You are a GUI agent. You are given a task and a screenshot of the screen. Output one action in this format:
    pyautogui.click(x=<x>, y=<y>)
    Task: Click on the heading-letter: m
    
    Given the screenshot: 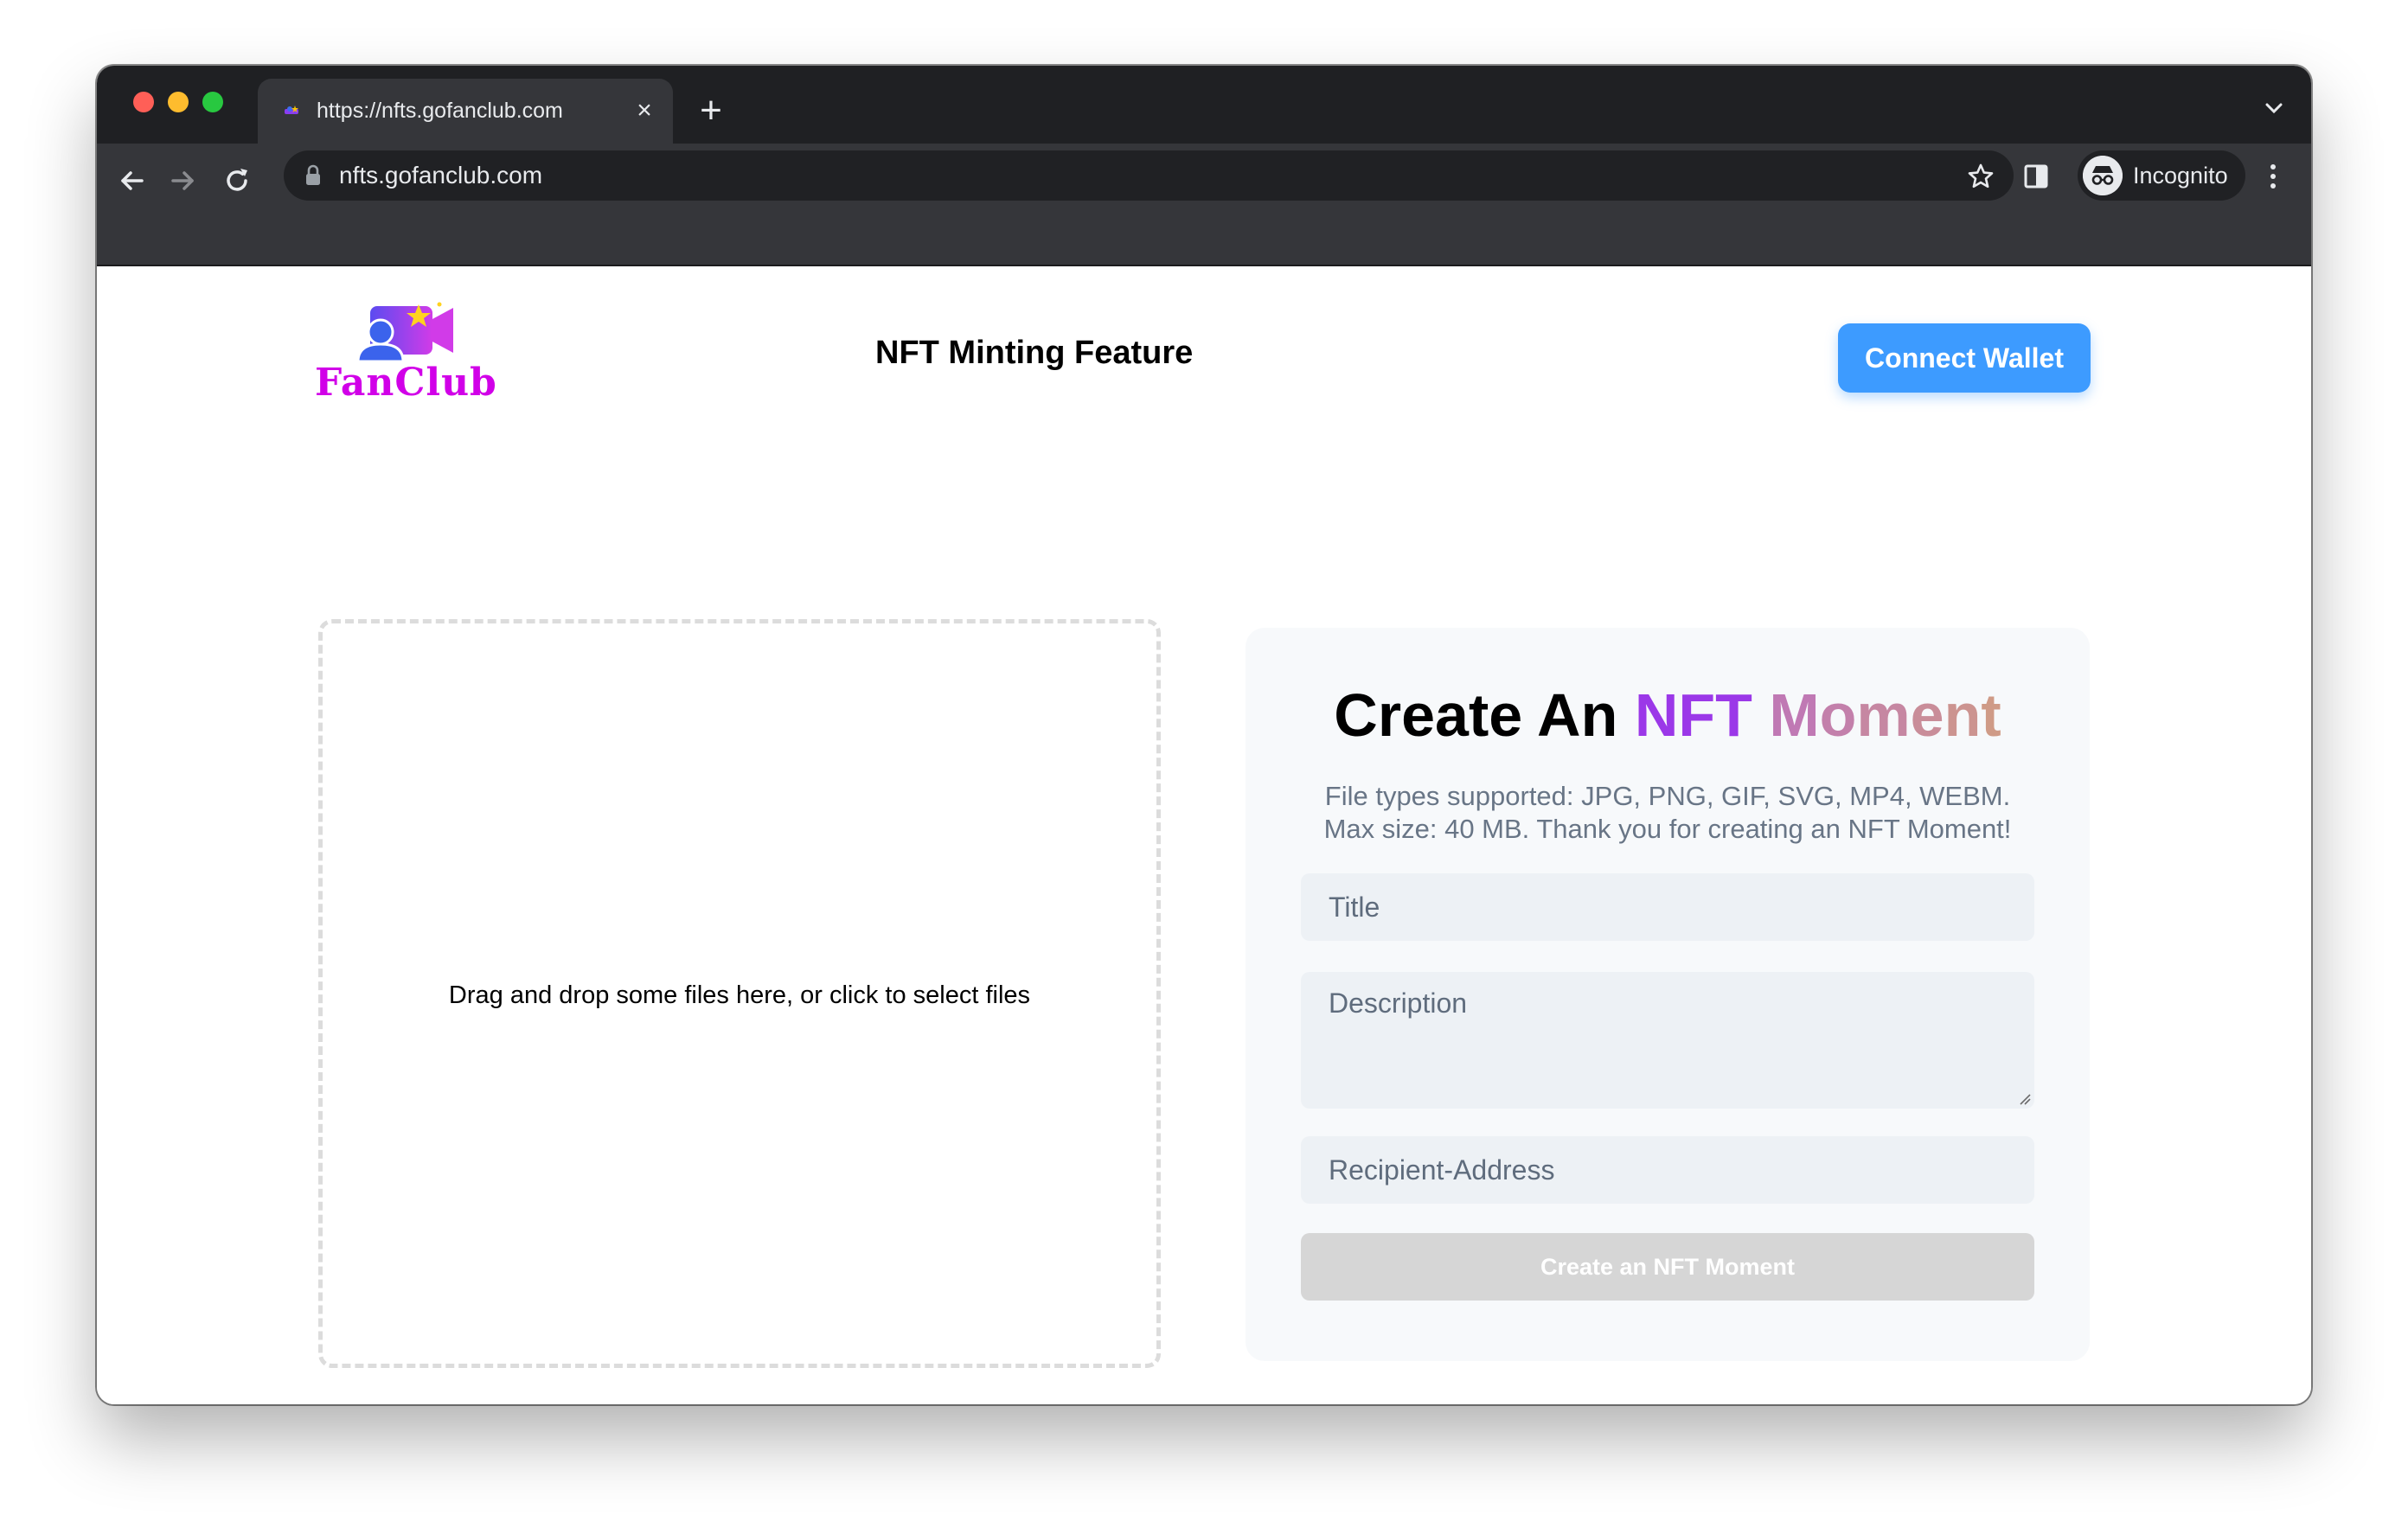 What is the action you would take?
    pyautogui.click(x=1883, y=715)
    